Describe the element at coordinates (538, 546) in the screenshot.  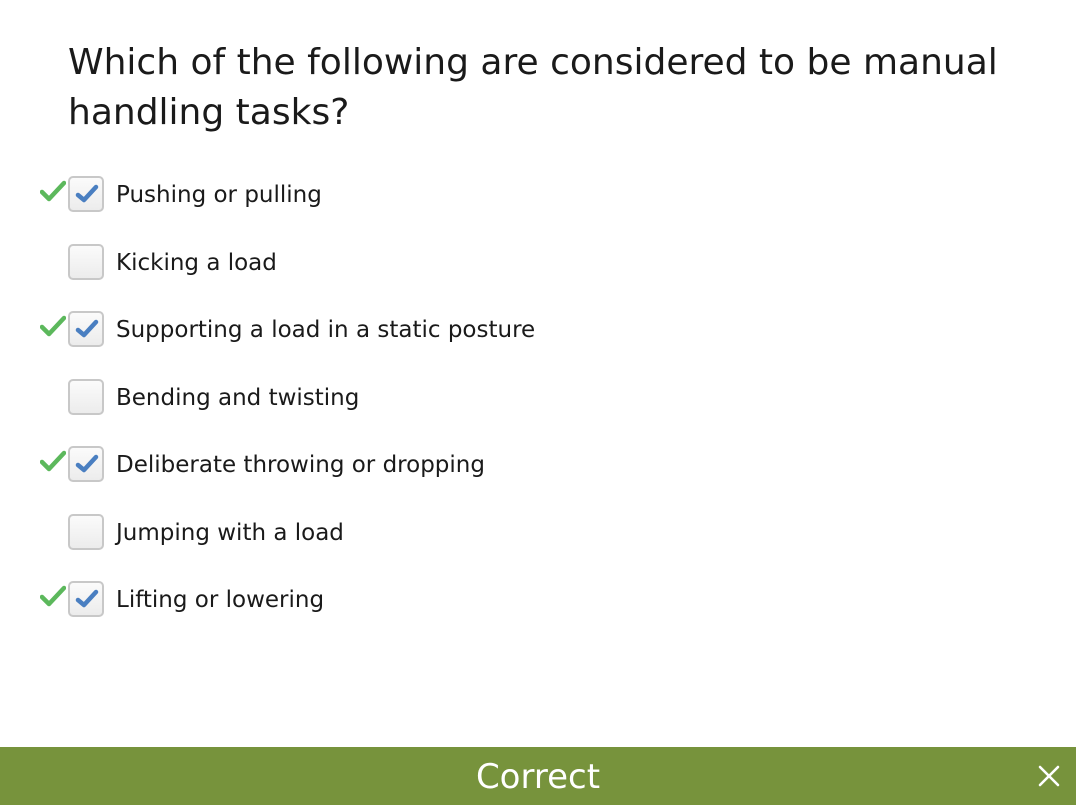
I see `answer-option: Jumping with a load` at that location.